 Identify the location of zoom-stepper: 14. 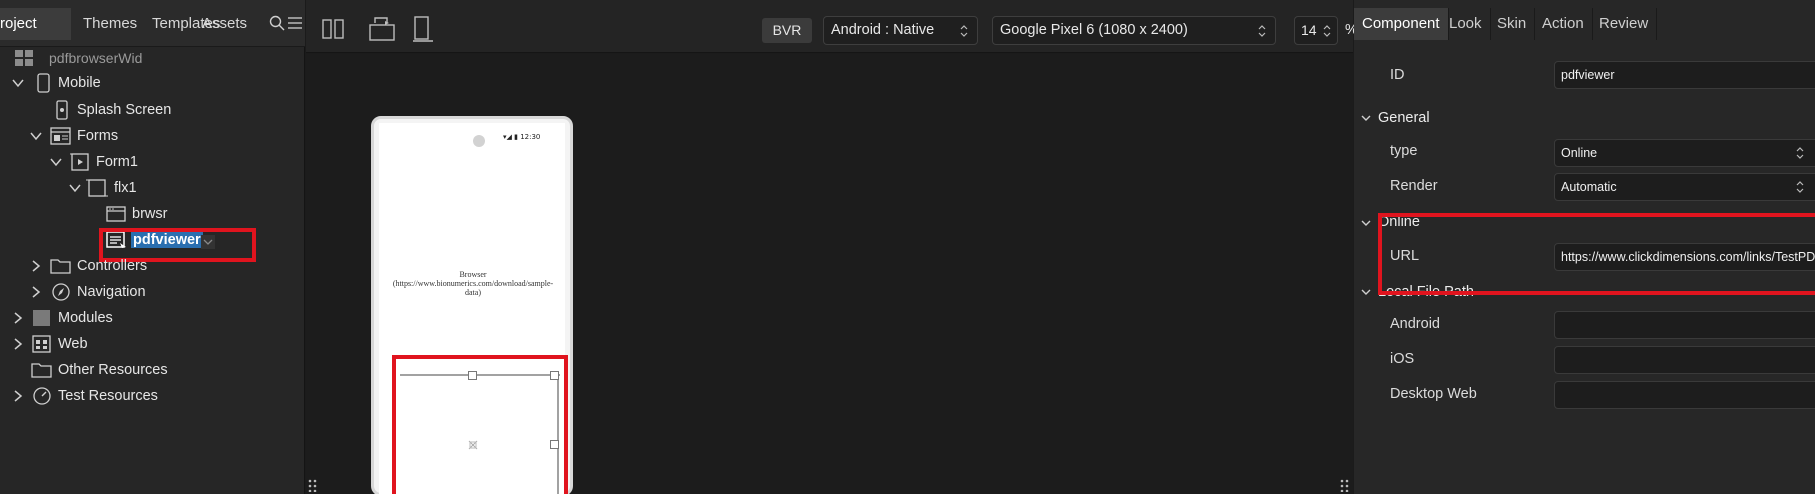
(1316, 30).